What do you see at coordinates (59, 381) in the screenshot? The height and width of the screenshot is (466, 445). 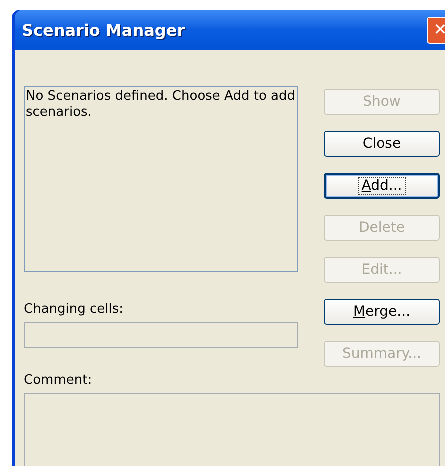 I see `comment-label: Comment:` at bounding box center [59, 381].